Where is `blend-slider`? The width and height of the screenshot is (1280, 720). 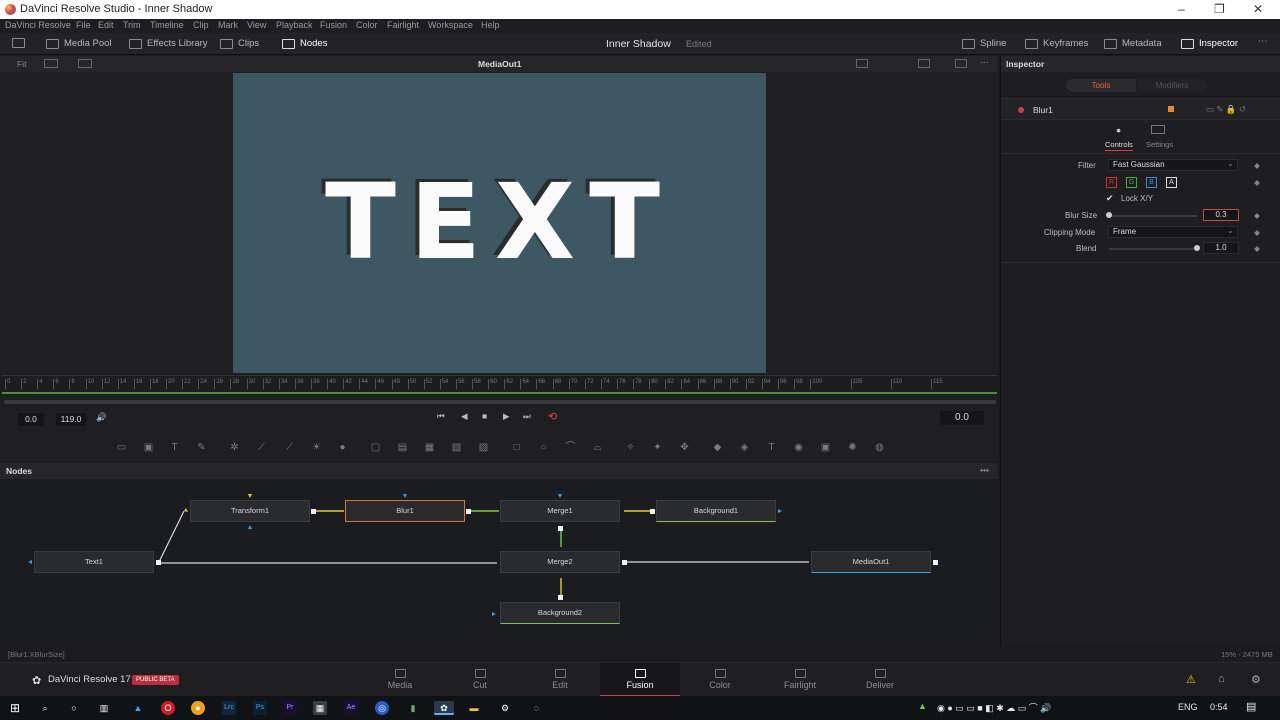 blend-slider is located at coordinates (1153, 249).